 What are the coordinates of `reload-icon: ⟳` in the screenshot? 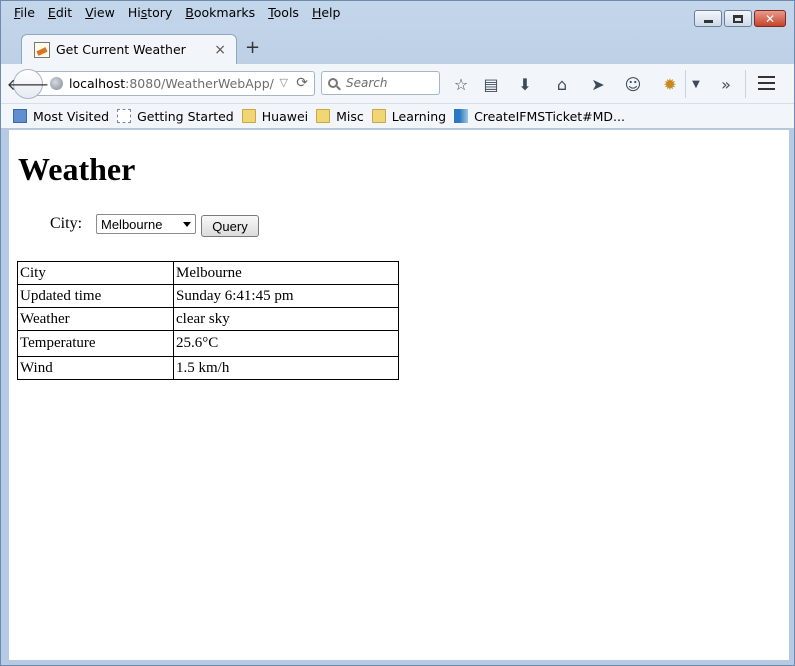 It's located at (302, 83).